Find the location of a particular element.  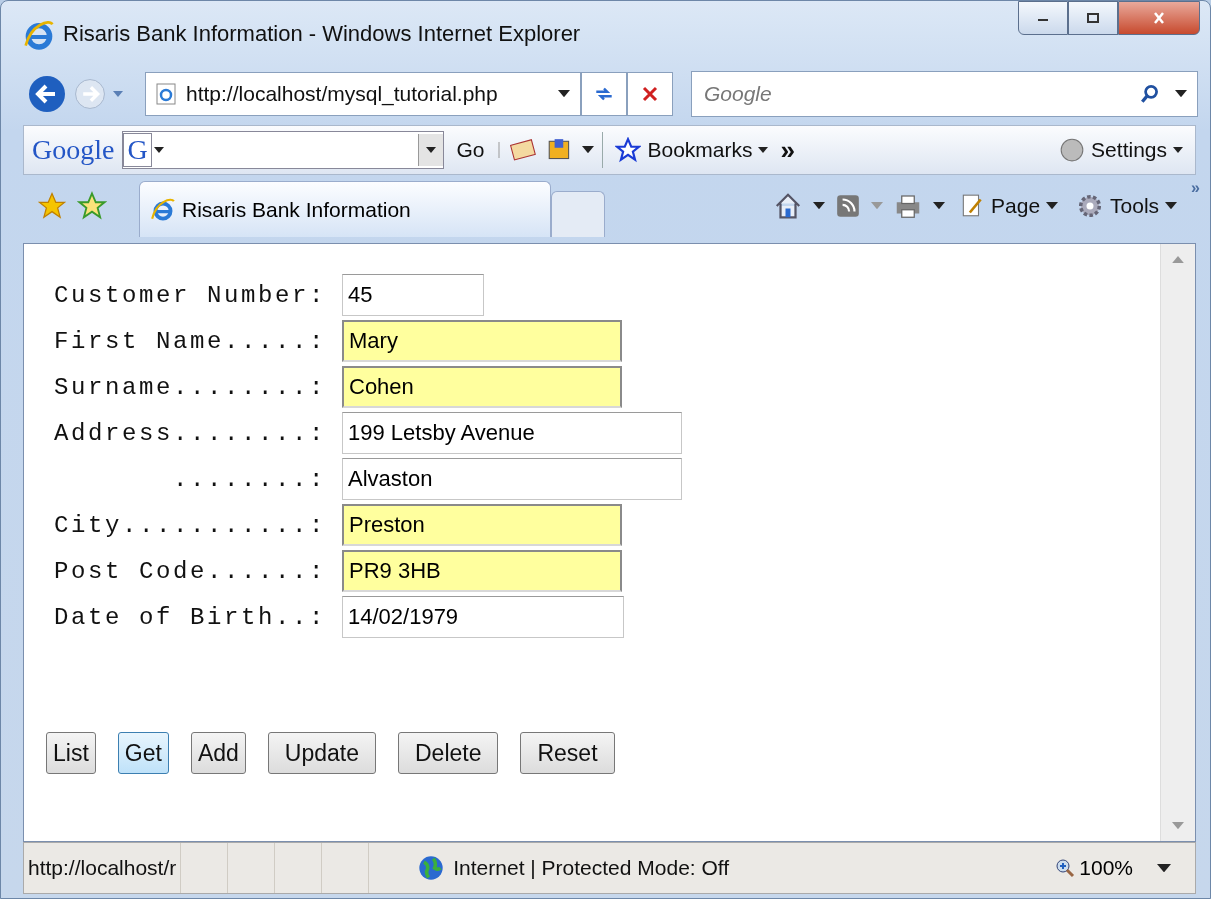

settings-button: Settings is located at coordinates (1121, 150).